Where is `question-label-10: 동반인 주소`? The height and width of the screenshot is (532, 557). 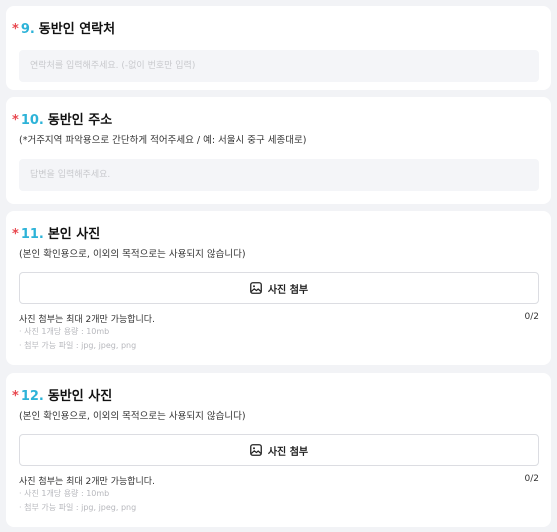 question-label-10: 동반인 주소 is located at coordinates (80, 120).